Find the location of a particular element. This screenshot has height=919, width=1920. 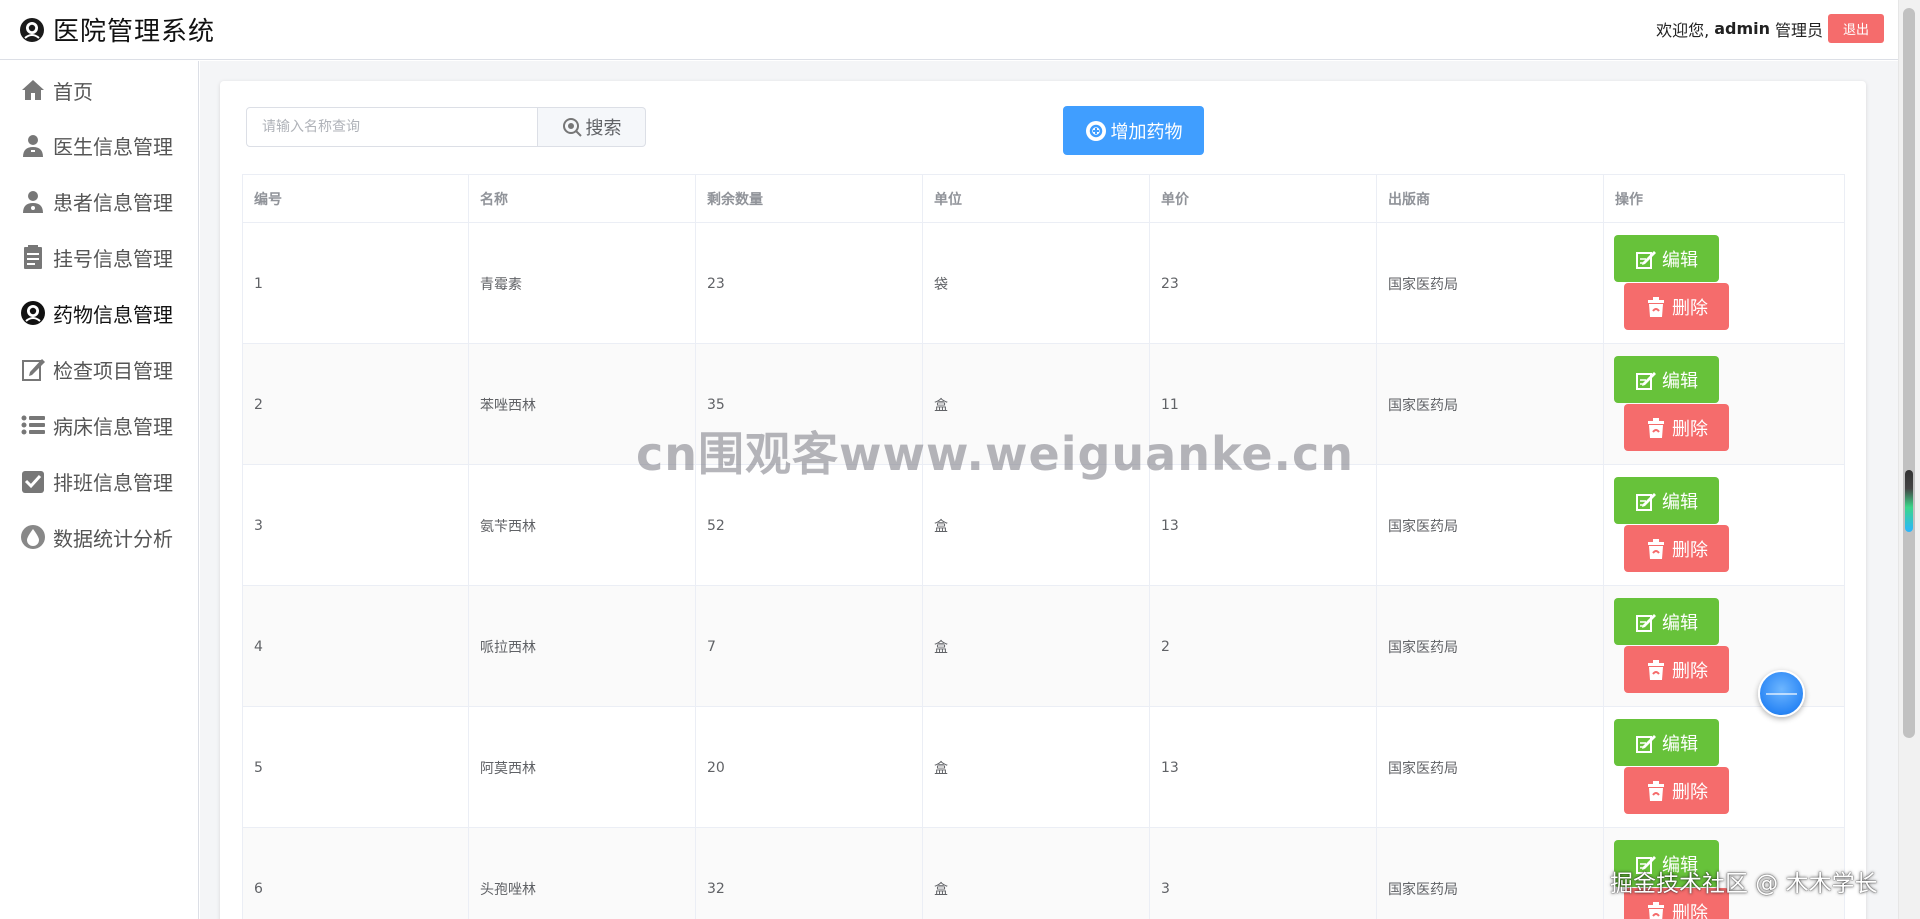

column-header-name: 名称 is located at coordinates (582, 199).